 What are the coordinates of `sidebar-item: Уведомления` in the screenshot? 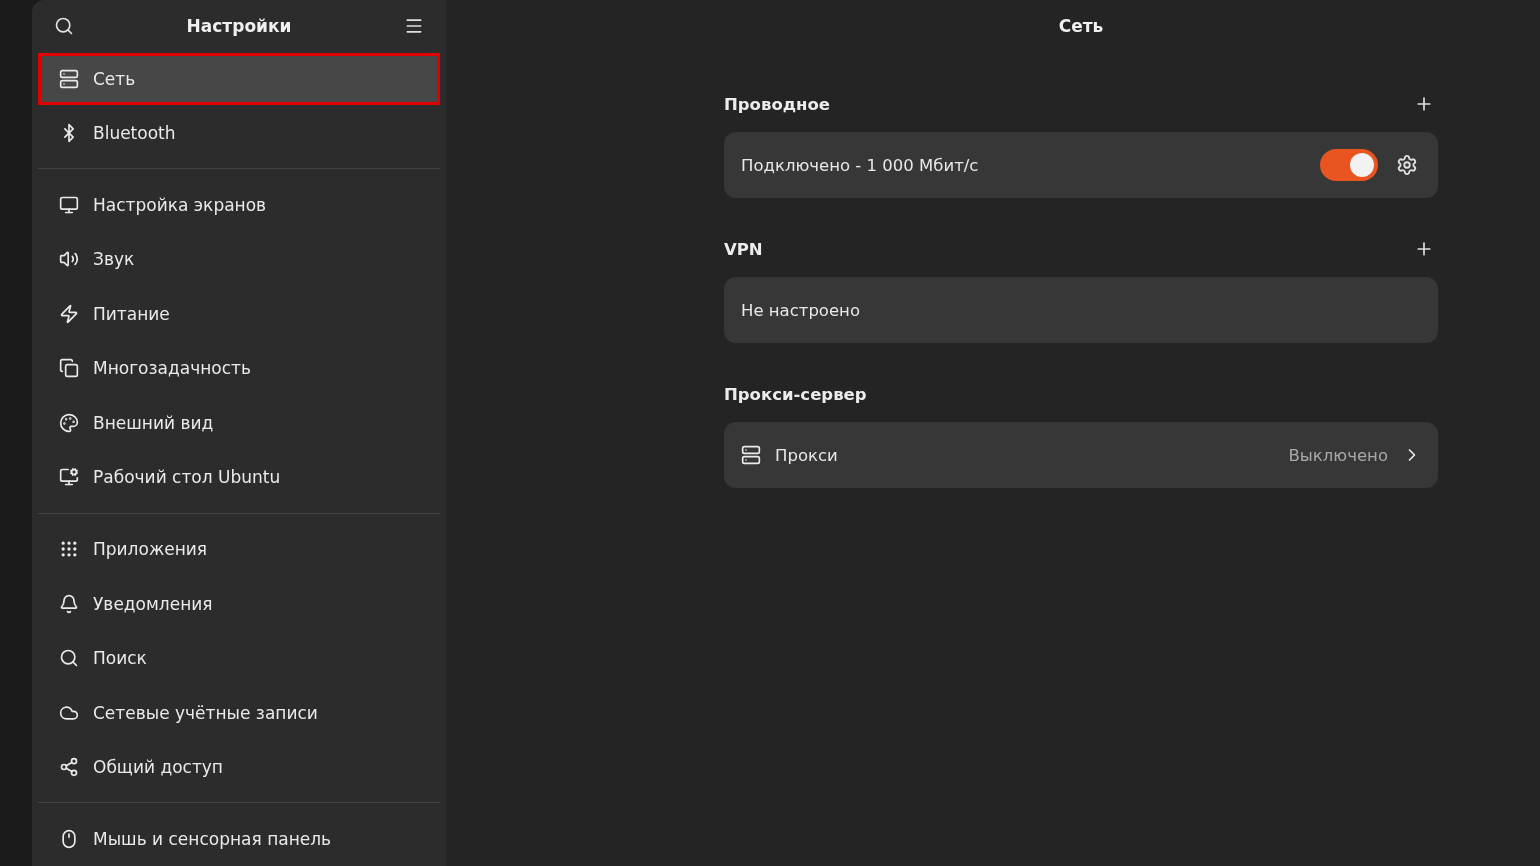 It's located at (239, 603).